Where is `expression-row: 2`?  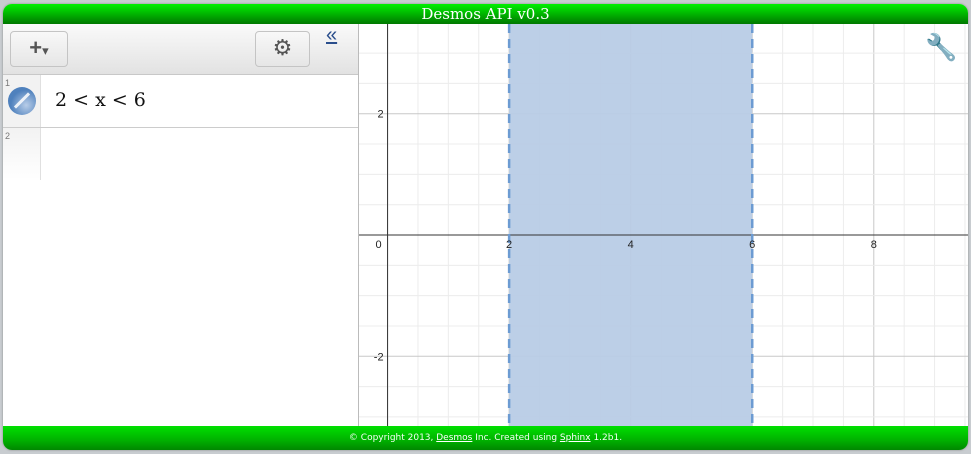
expression-row: 2 is located at coordinates (180, 154).